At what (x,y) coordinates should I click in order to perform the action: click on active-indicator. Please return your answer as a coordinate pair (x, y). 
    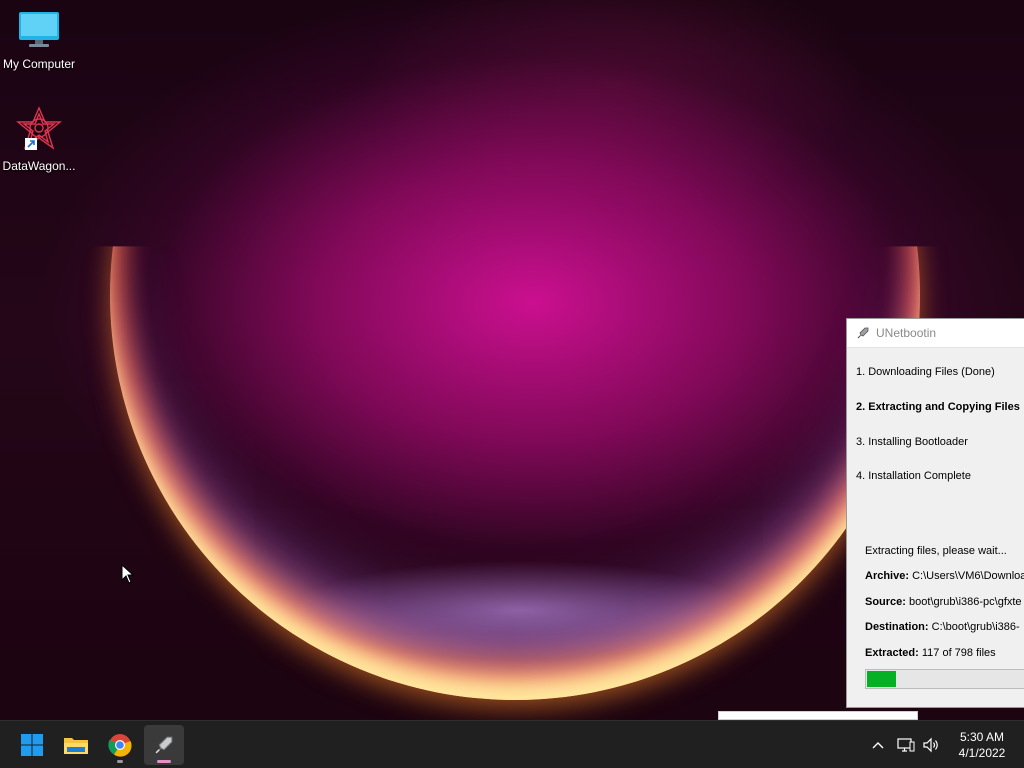
    Looking at the image, I should click on (164, 761).